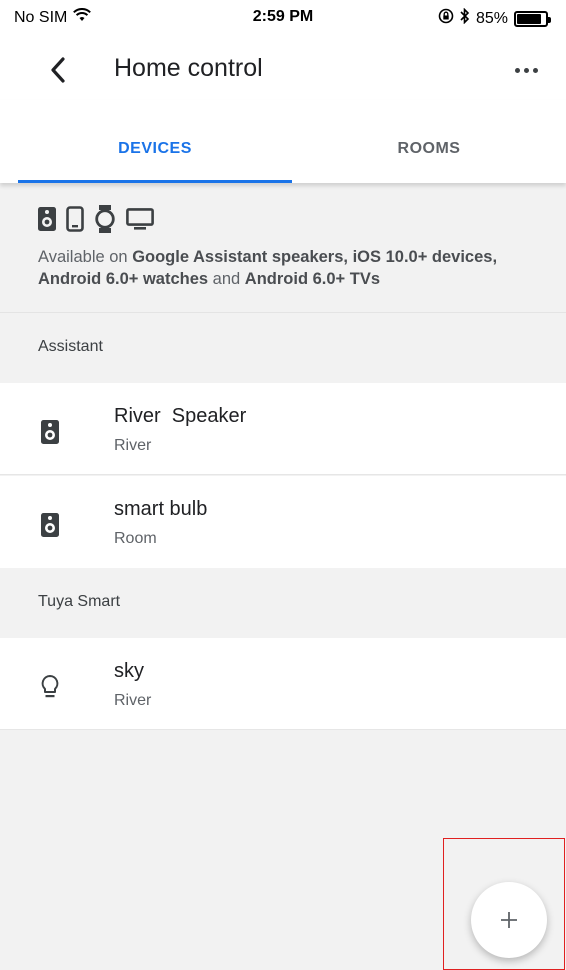 The width and height of the screenshot is (566, 970). Describe the element at coordinates (283, 429) in the screenshot. I see `device-row-river-speaker: River Speaker River` at that location.